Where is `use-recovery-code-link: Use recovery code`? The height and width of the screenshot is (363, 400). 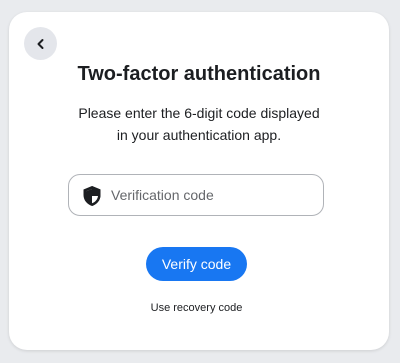
use-recovery-code-link: Use recovery code is located at coordinates (196, 308).